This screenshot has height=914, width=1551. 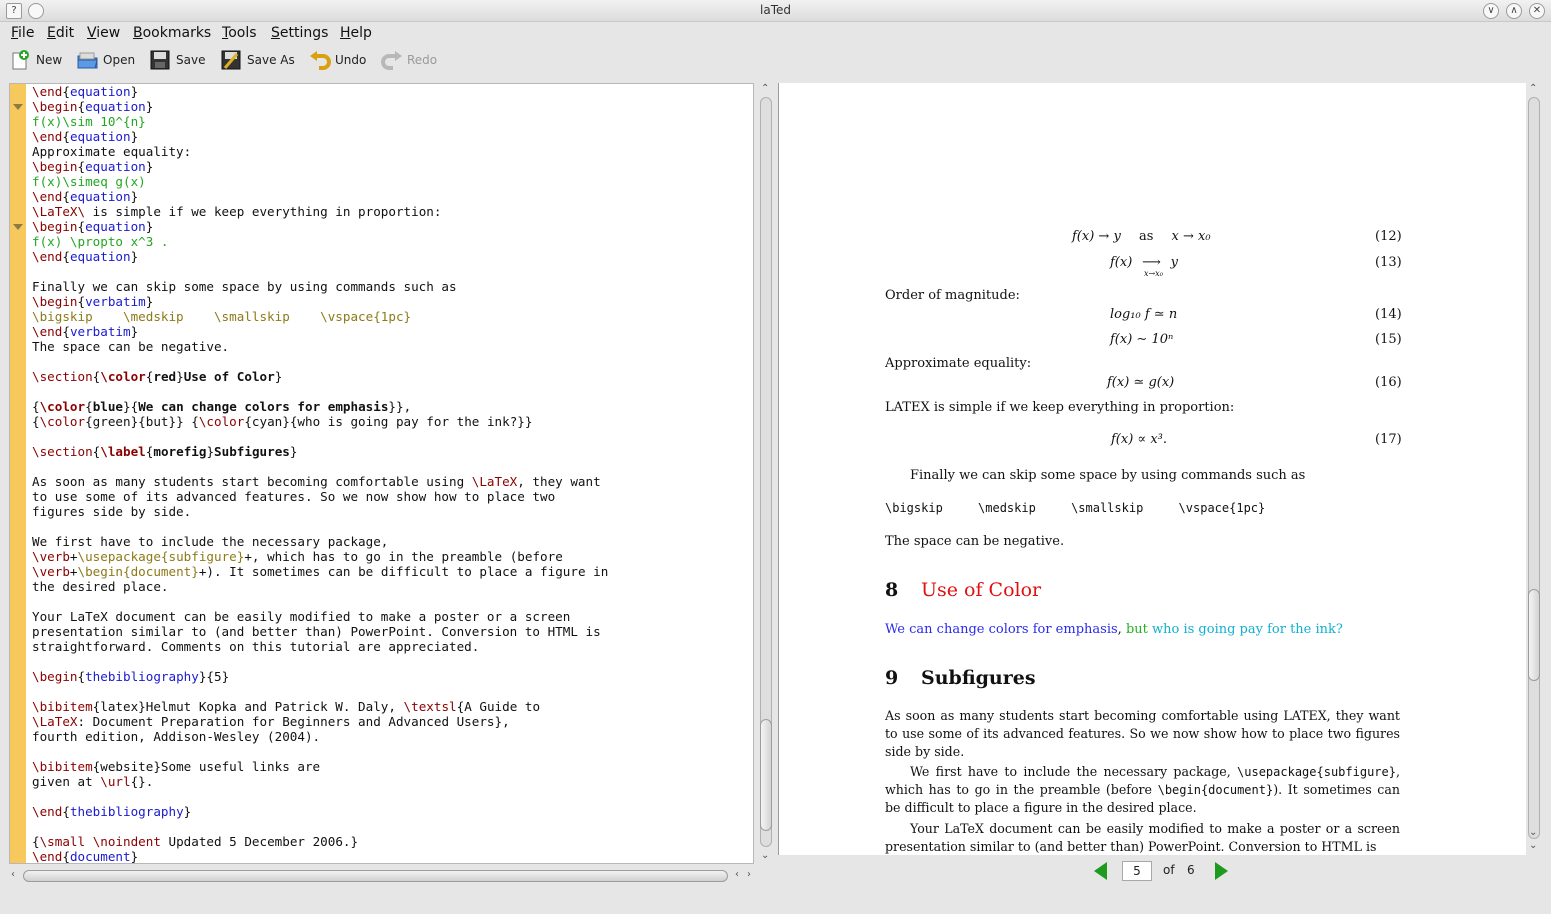 What do you see at coordinates (392, 781) in the screenshot?
I see `code-line: given at \url{}.` at bounding box center [392, 781].